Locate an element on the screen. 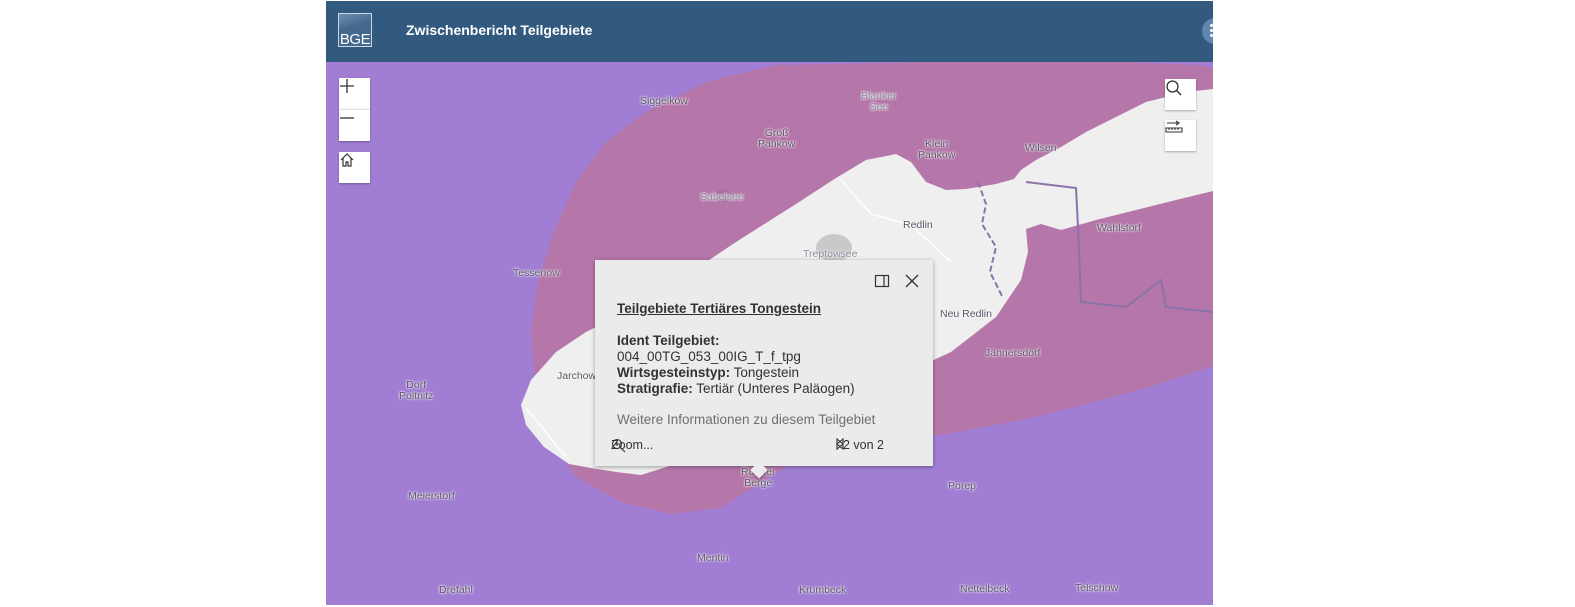 Image resolution: width=1575 pixels, height=607 pixels. search-button is located at coordinates (1180, 94).